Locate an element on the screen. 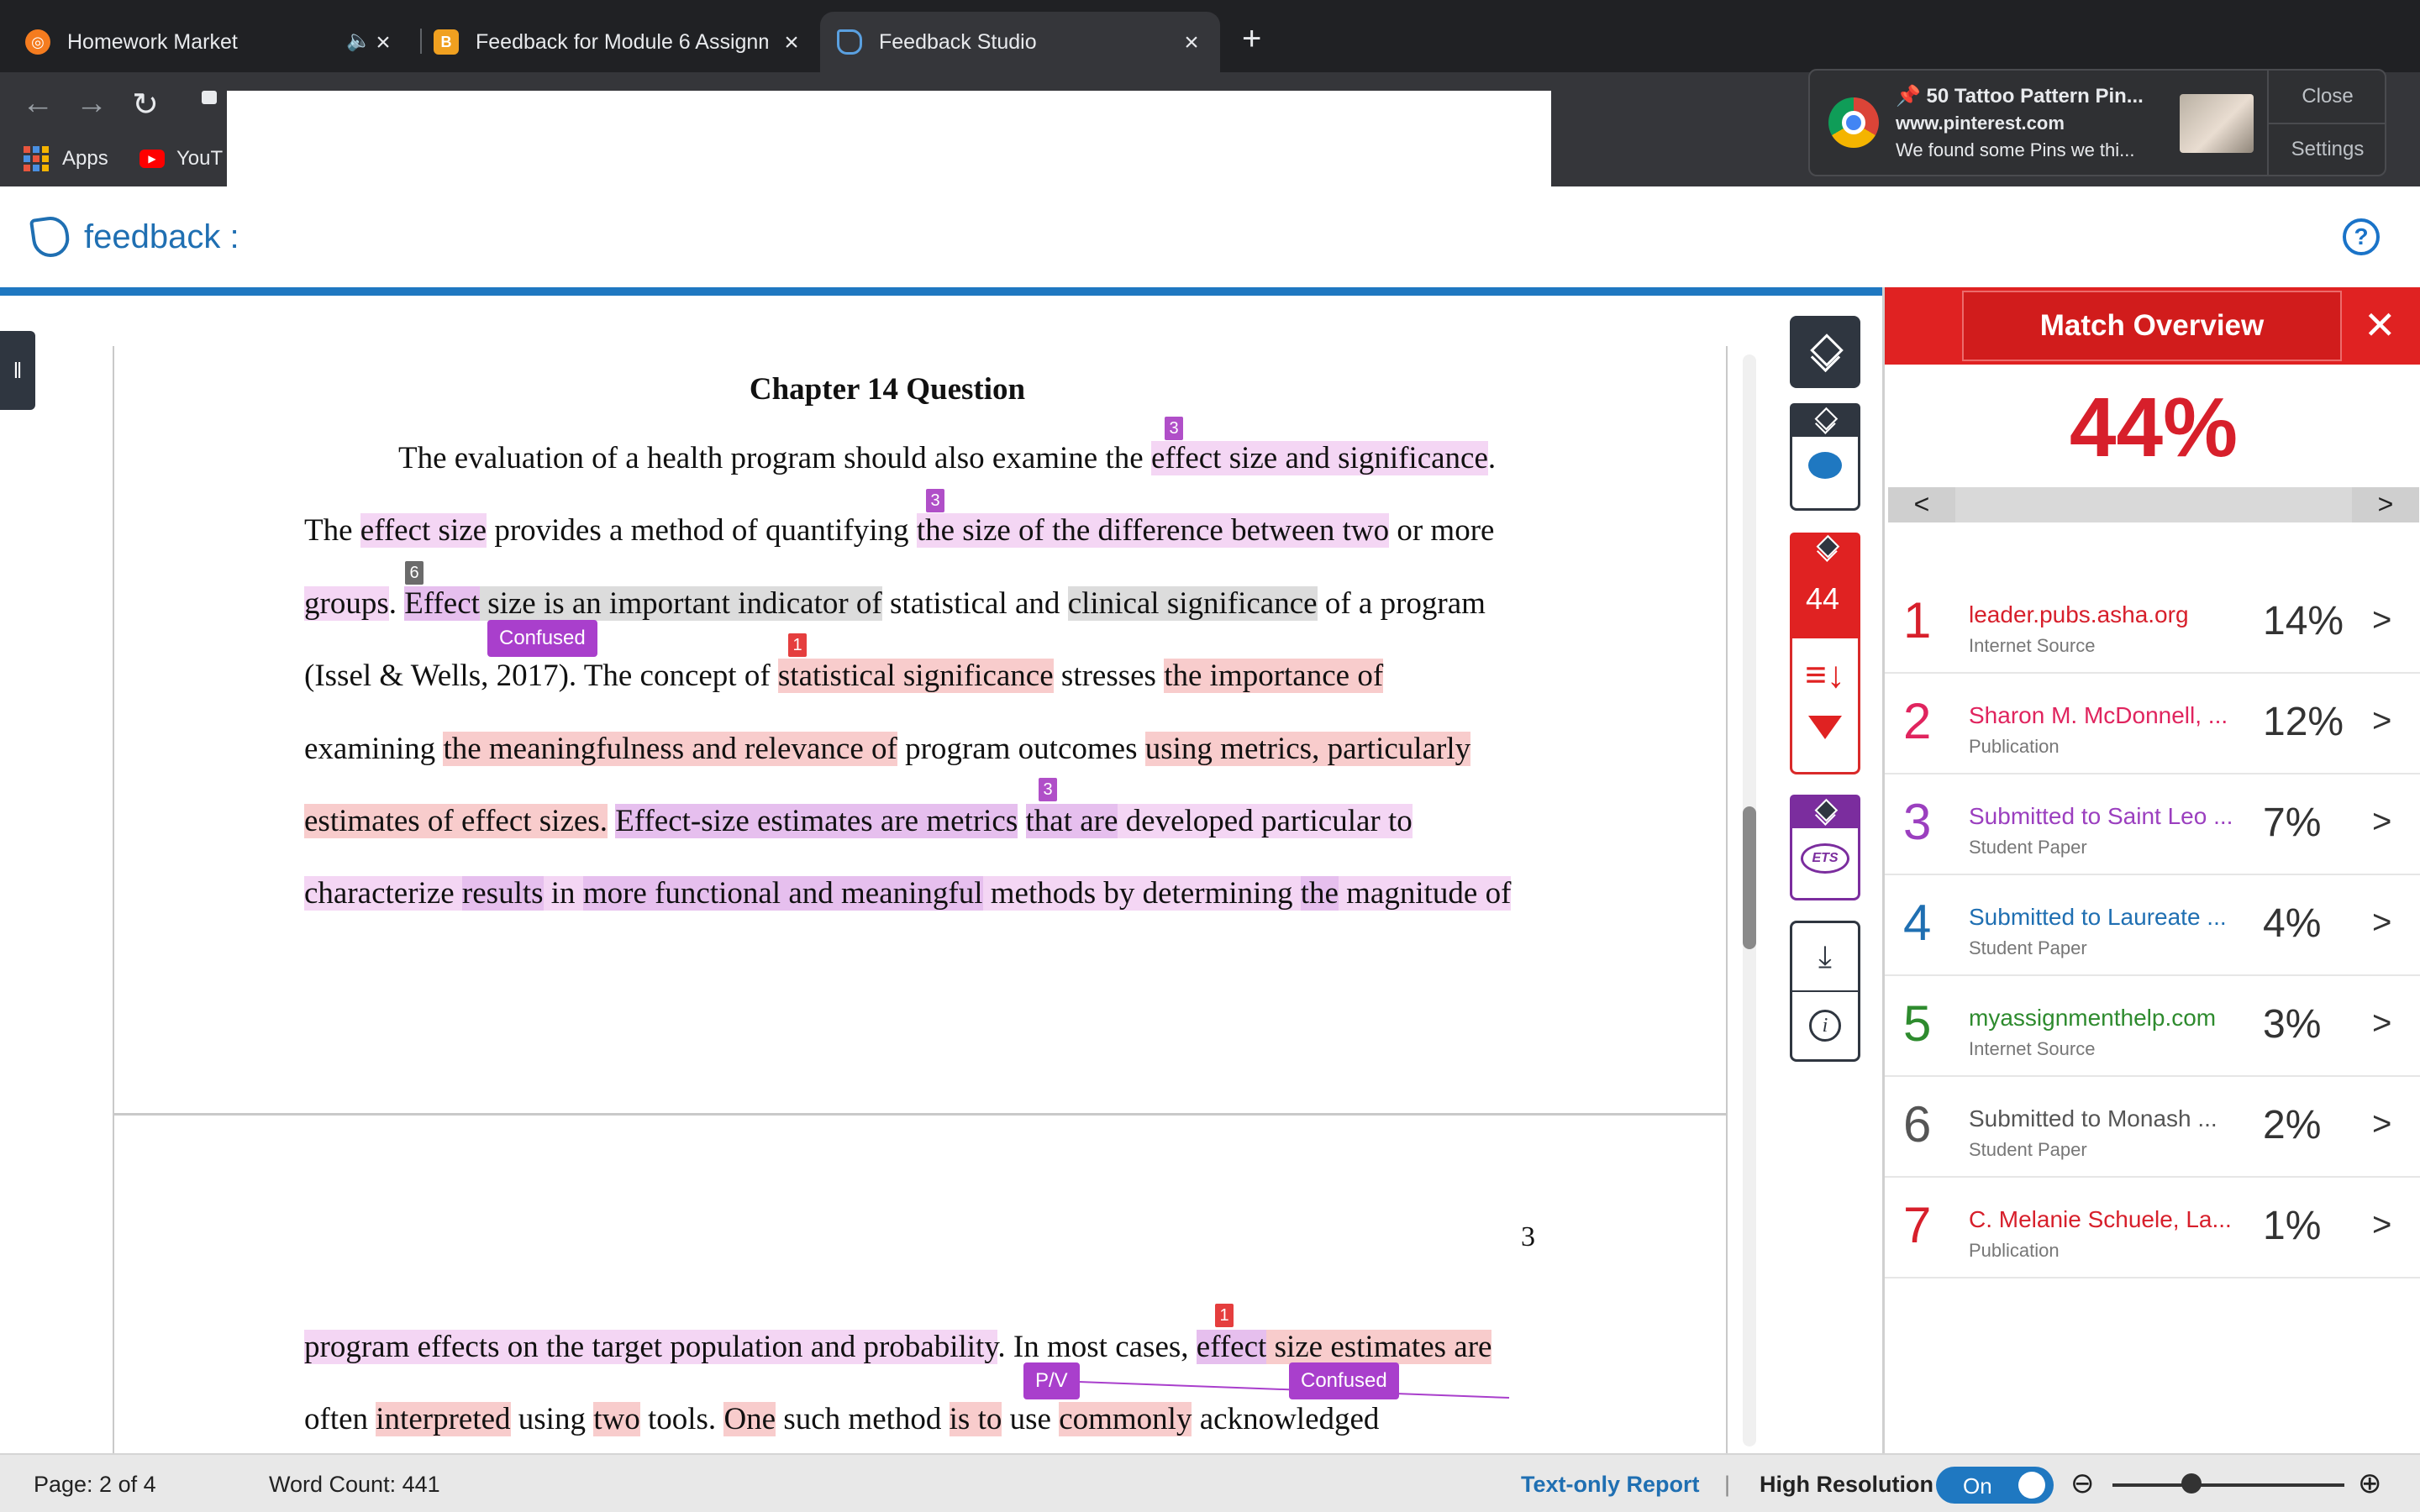  quickmark-comment: P/V is located at coordinates (1051, 1380).